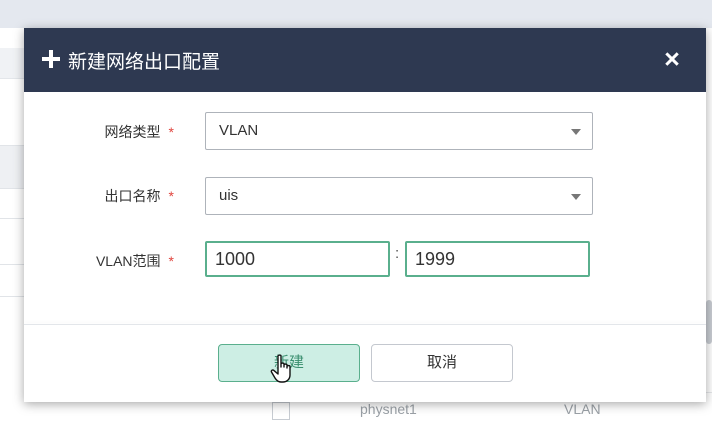  Describe the element at coordinates (281, 411) in the screenshot. I see `row-checkbox` at that location.